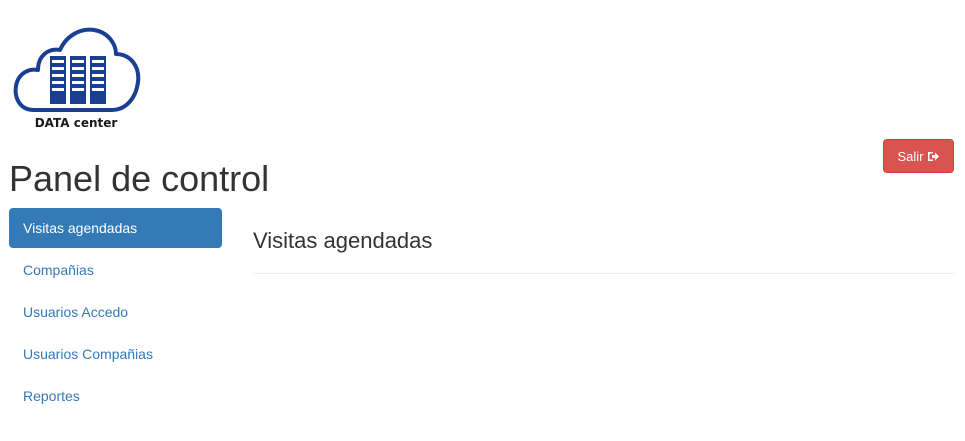 This screenshot has width=965, height=441. I want to click on logout-label: Salir, so click(910, 156).